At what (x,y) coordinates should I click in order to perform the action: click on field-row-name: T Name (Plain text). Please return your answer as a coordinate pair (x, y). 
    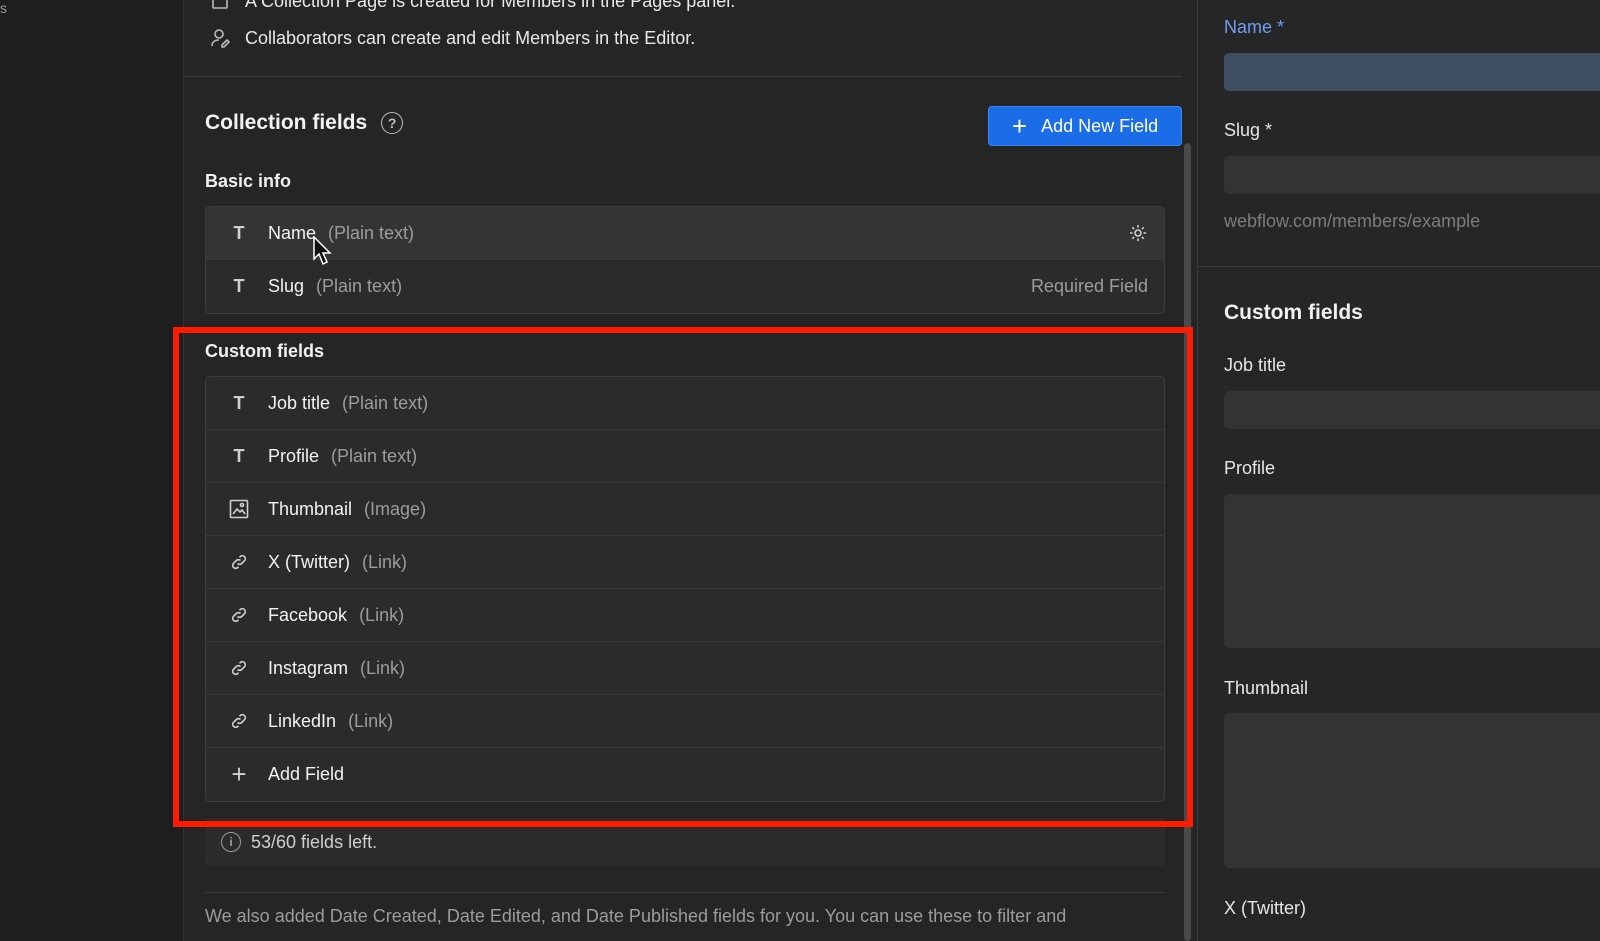
    Looking at the image, I should click on (685, 233).